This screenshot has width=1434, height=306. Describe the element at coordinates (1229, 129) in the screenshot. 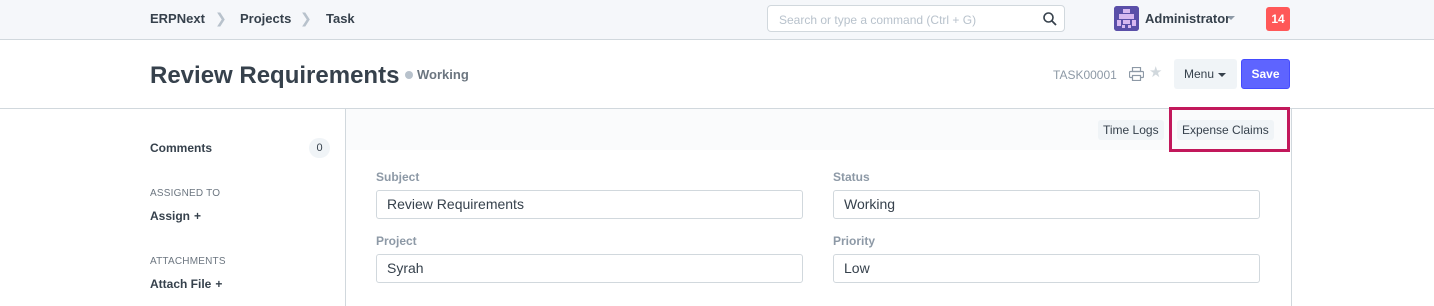

I see `highlight-box` at that location.